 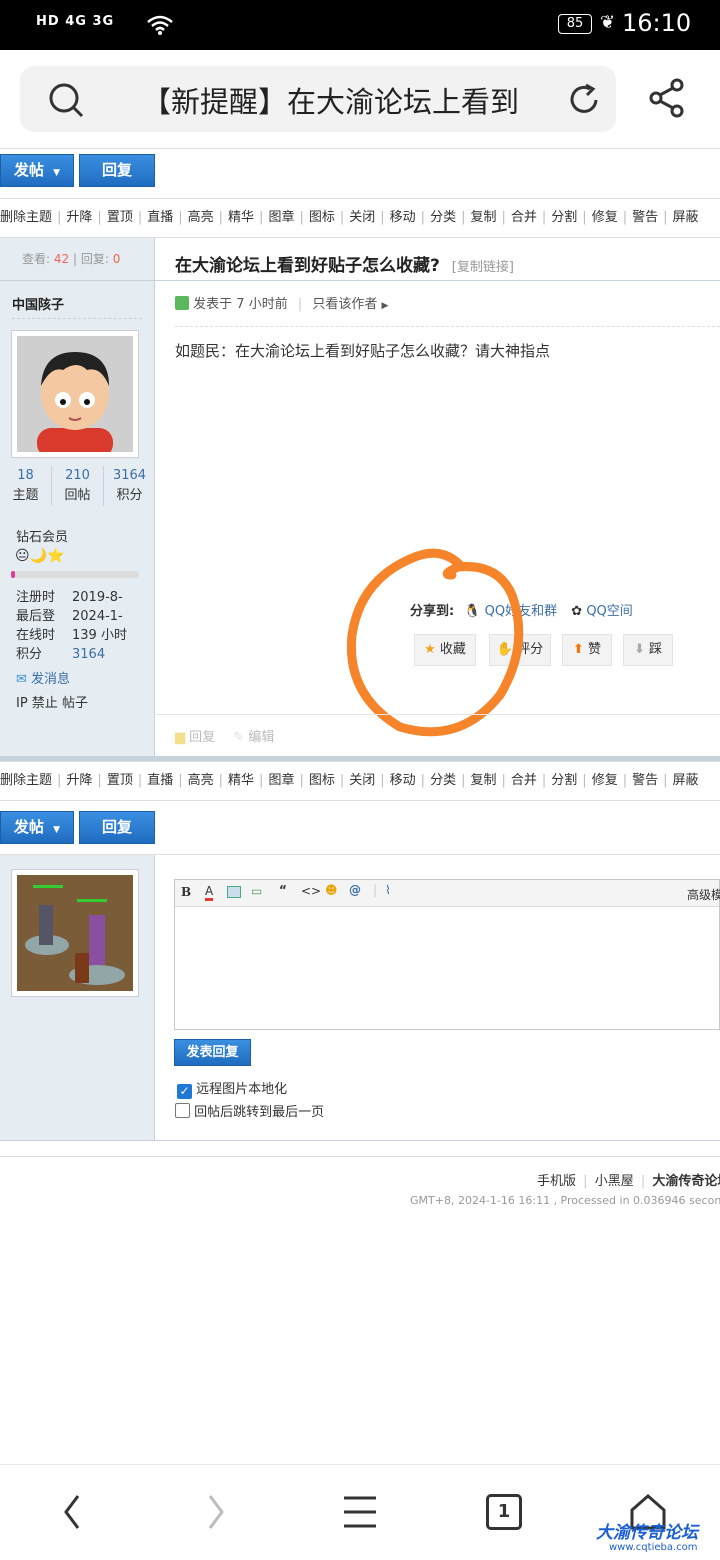 What do you see at coordinates (180, 737) in the screenshot?
I see `reply-icon: ▆` at bounding box center [180, 737].